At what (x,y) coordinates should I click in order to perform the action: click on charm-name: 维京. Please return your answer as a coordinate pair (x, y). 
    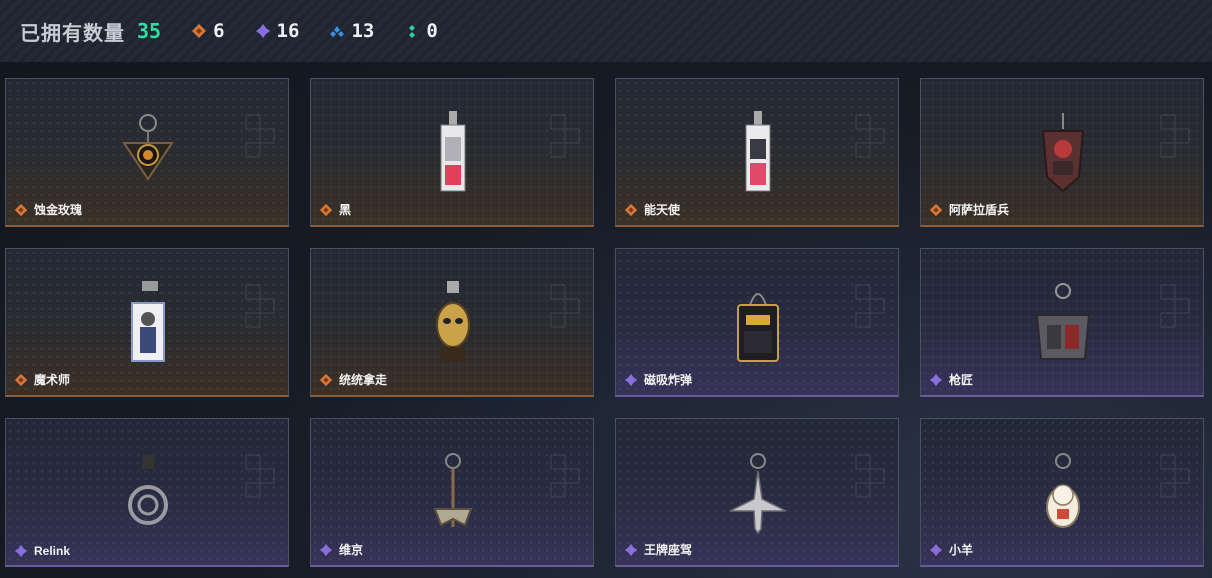
    Looking at the image, I should click on (351, 550).